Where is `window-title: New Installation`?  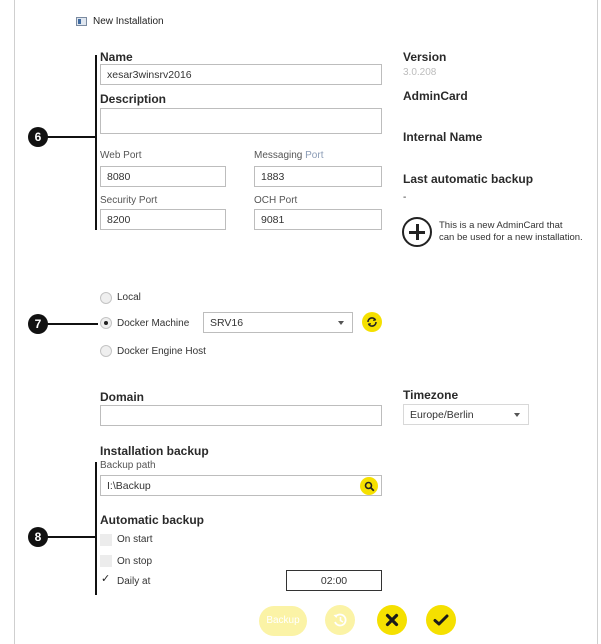 window-title: New Installation is located at coordinates (128, 21).